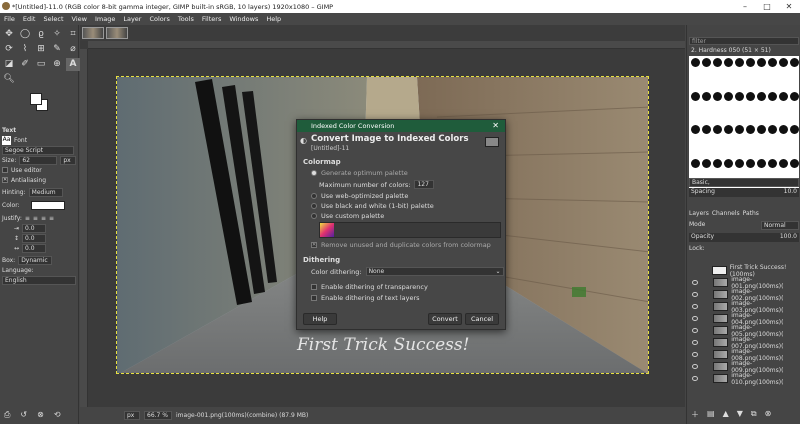 Image resolution: width=800 pixels, height=424 pixels. What do you see at coordinates (57, 34) in the screenshot?
I see `fuzzy-select-icon: ✧` at bounding box center [57, 34].